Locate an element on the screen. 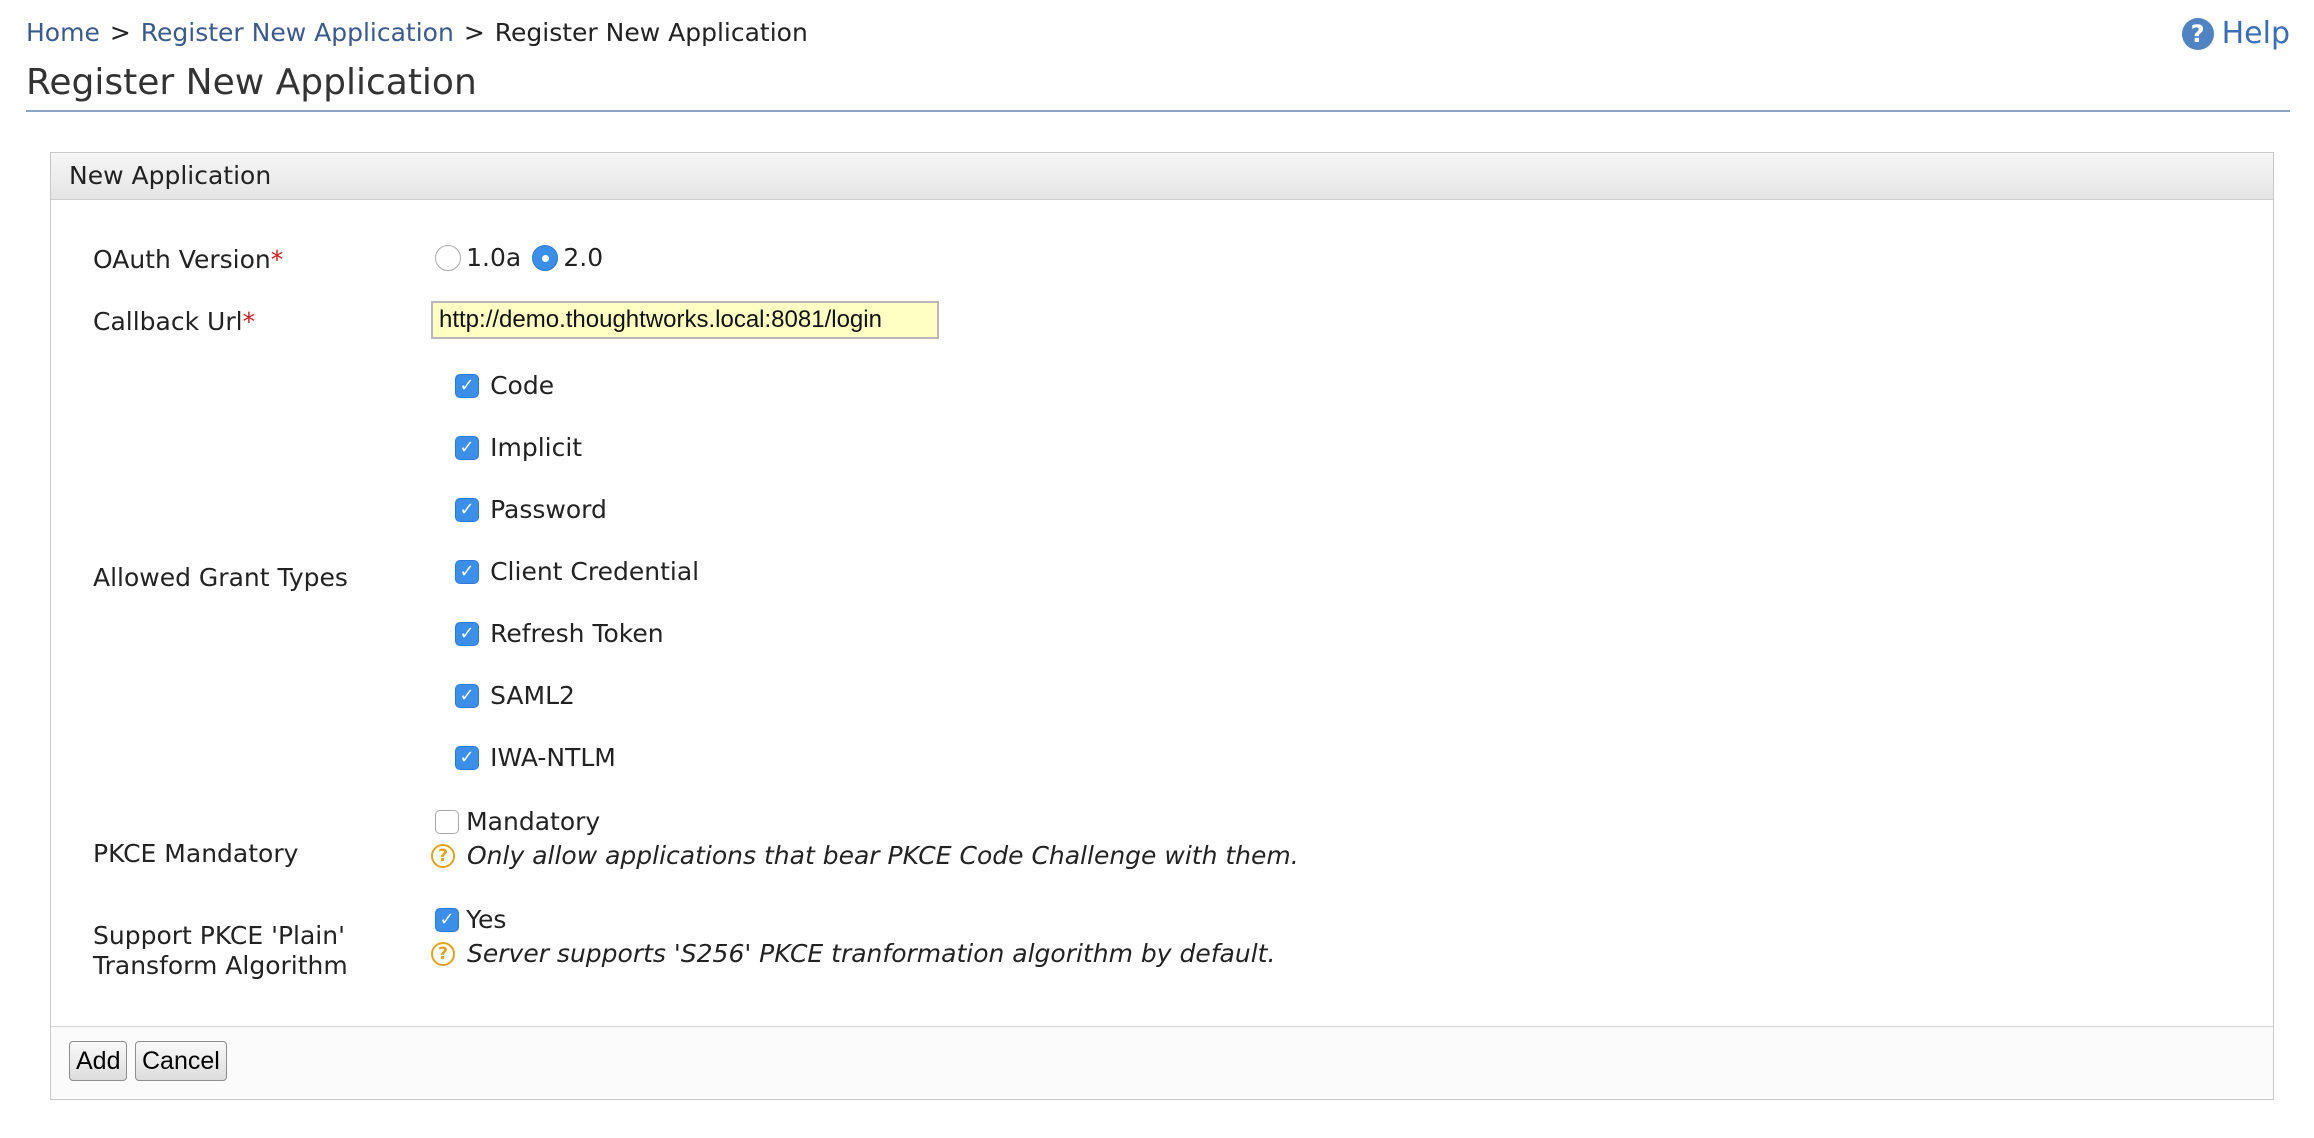 The image size is (2314, 1138). pkce-plain-label-line2: Transform Algorithm is located at coordinates (220, 965).